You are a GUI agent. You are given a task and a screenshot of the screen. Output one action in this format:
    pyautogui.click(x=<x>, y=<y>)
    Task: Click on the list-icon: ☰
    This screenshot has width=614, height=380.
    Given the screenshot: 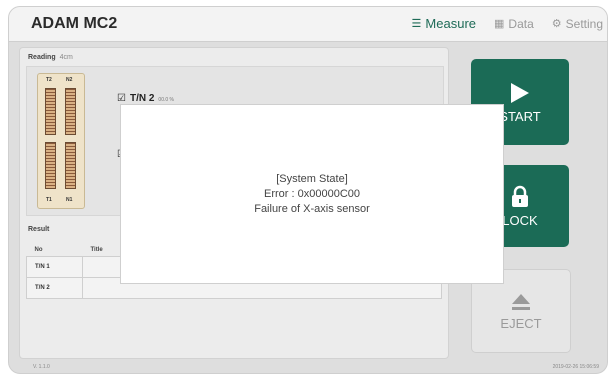 What is the action you would take?
    pyautogui.click(x=416, y=24)
    